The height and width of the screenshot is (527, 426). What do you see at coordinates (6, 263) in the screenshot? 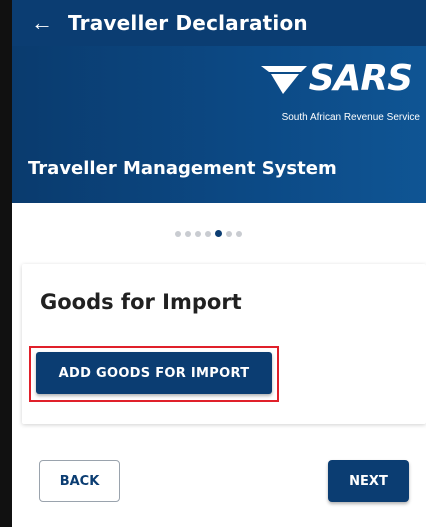
I see `device-frame-edge` at bounding box center [6, 263].